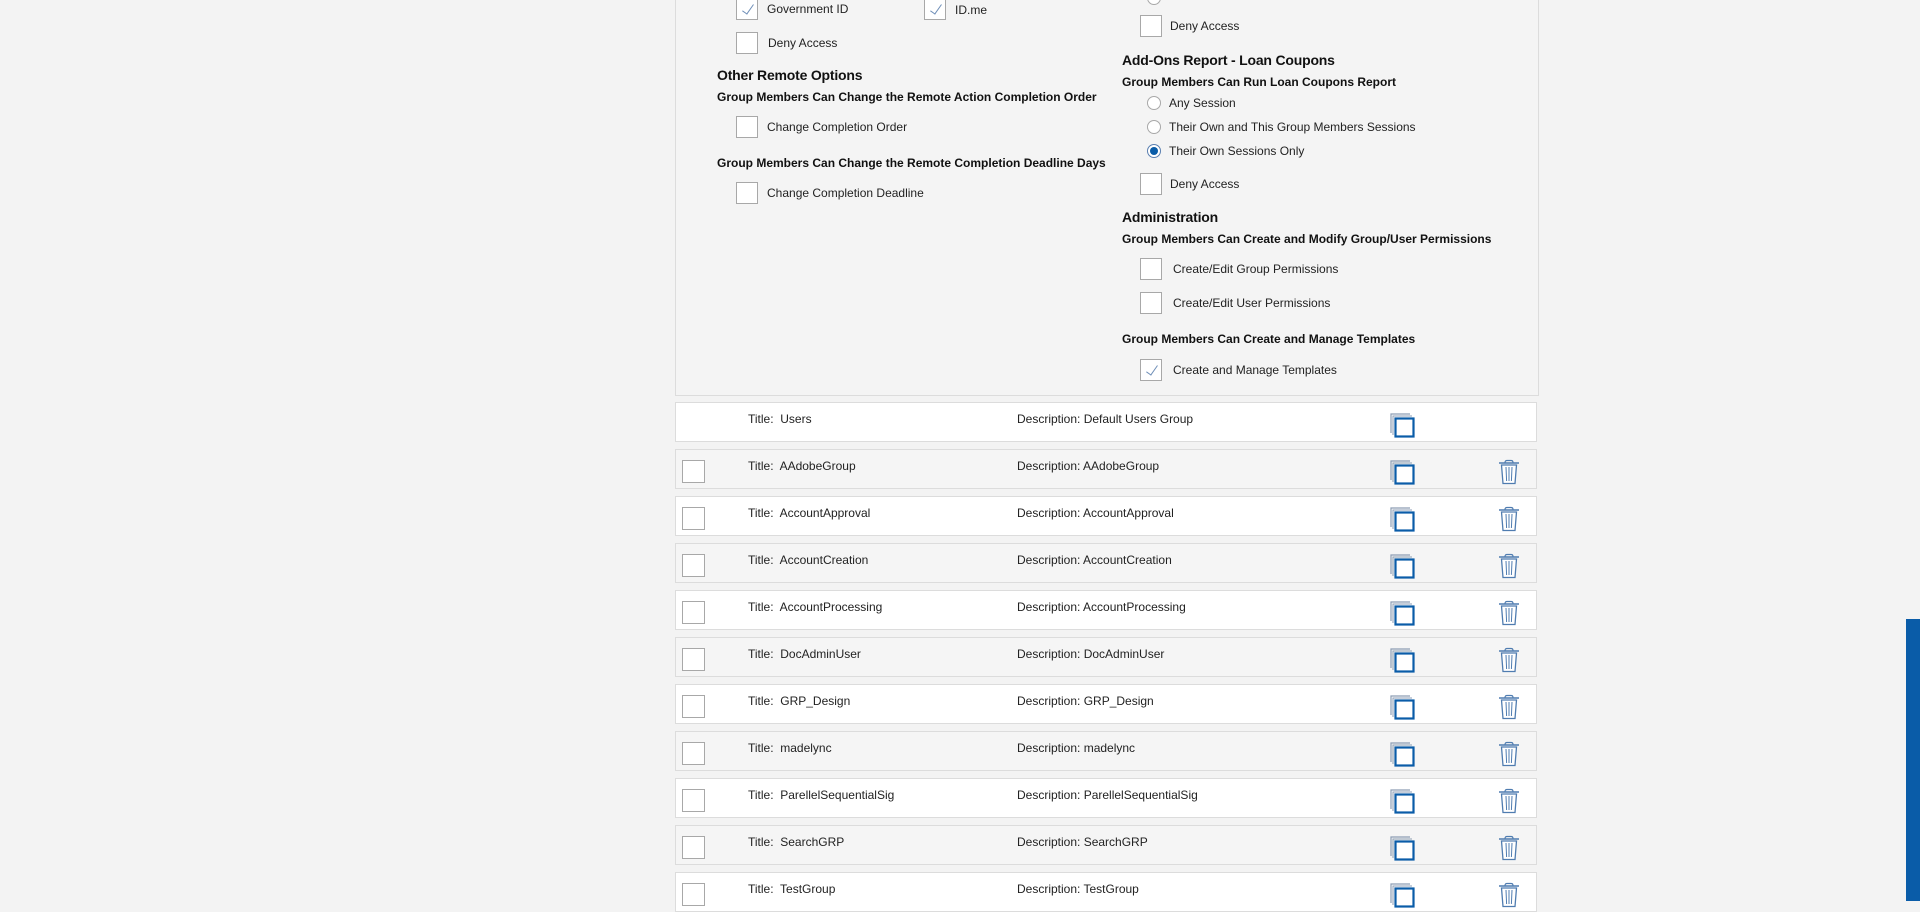  Describe the element at coordinates (1228, 60) in the screenshot. I see `loan-coupons-title: Add-Ons Report - Loan Coupons` at that location.